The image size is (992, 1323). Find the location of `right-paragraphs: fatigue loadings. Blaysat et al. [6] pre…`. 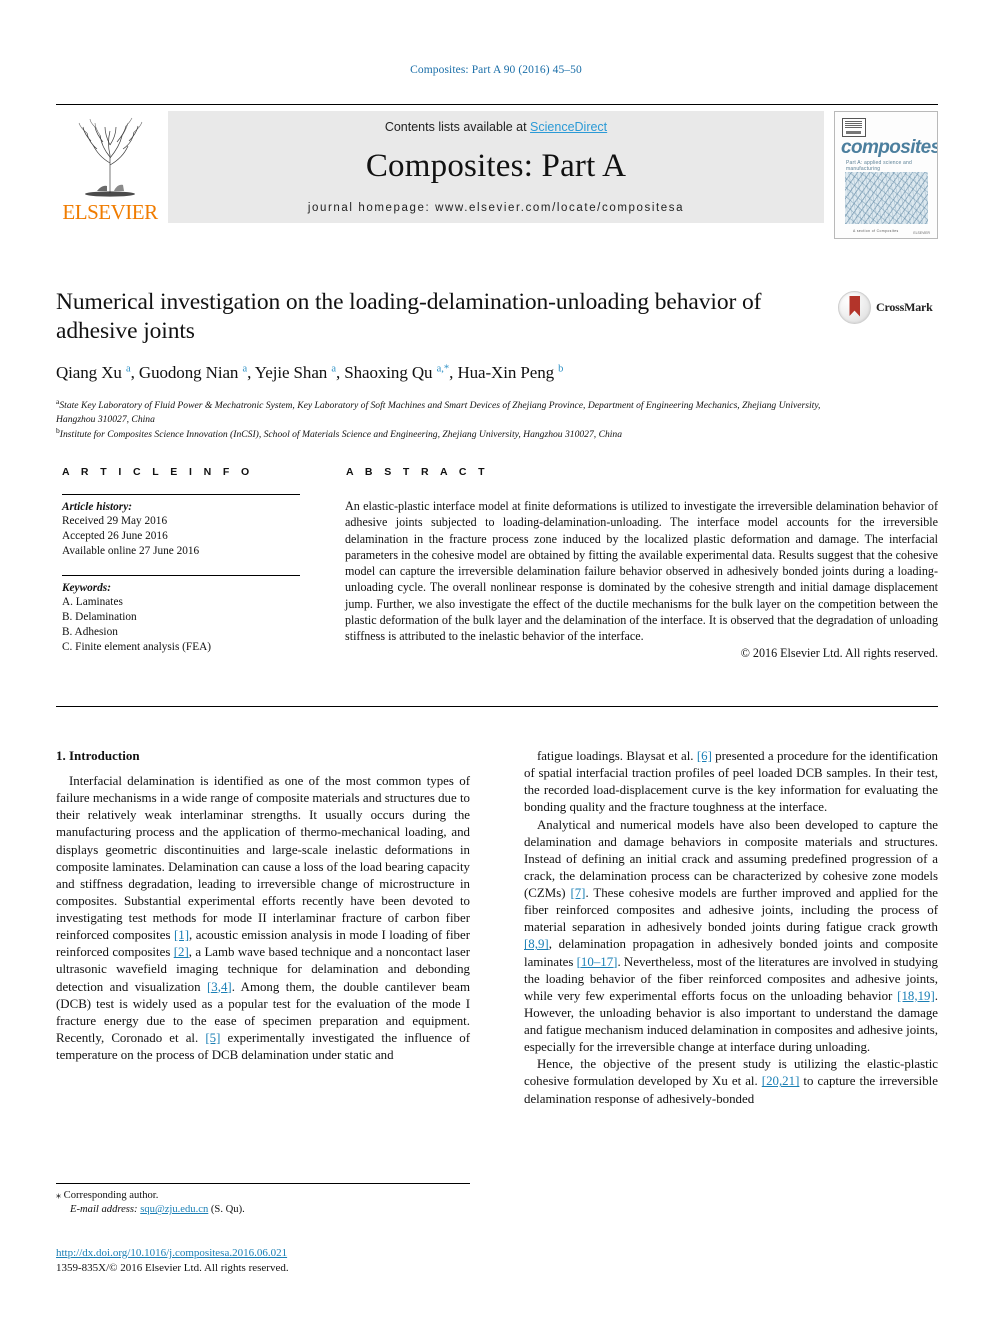

right-paragraphs: fatigue loadings. Blaysat et al. [6] pre… is located at coordinates (731, 928).